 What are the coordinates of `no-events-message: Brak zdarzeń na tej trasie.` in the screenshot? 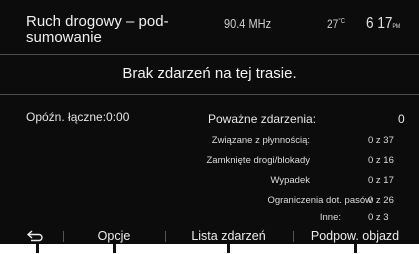 It's located at (209, 73).